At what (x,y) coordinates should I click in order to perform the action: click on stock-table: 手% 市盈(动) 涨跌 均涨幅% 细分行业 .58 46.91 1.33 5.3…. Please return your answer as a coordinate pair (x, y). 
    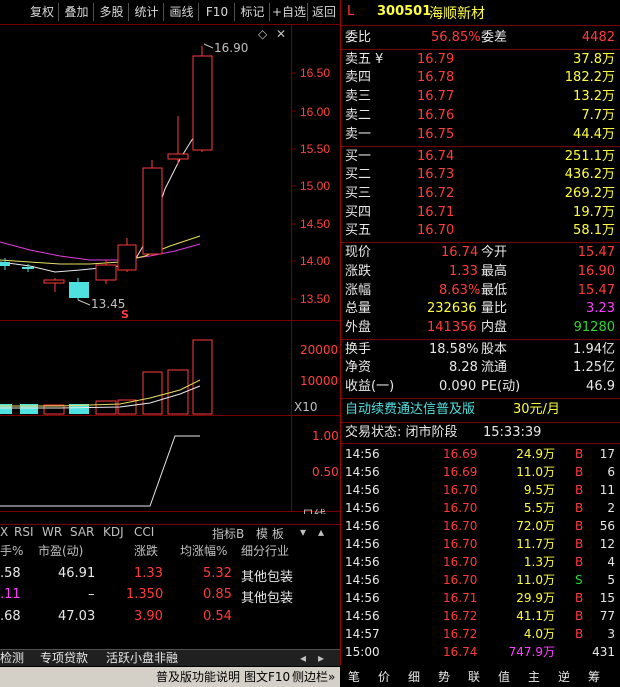
    Looking at the image, I should click on (170, 592).